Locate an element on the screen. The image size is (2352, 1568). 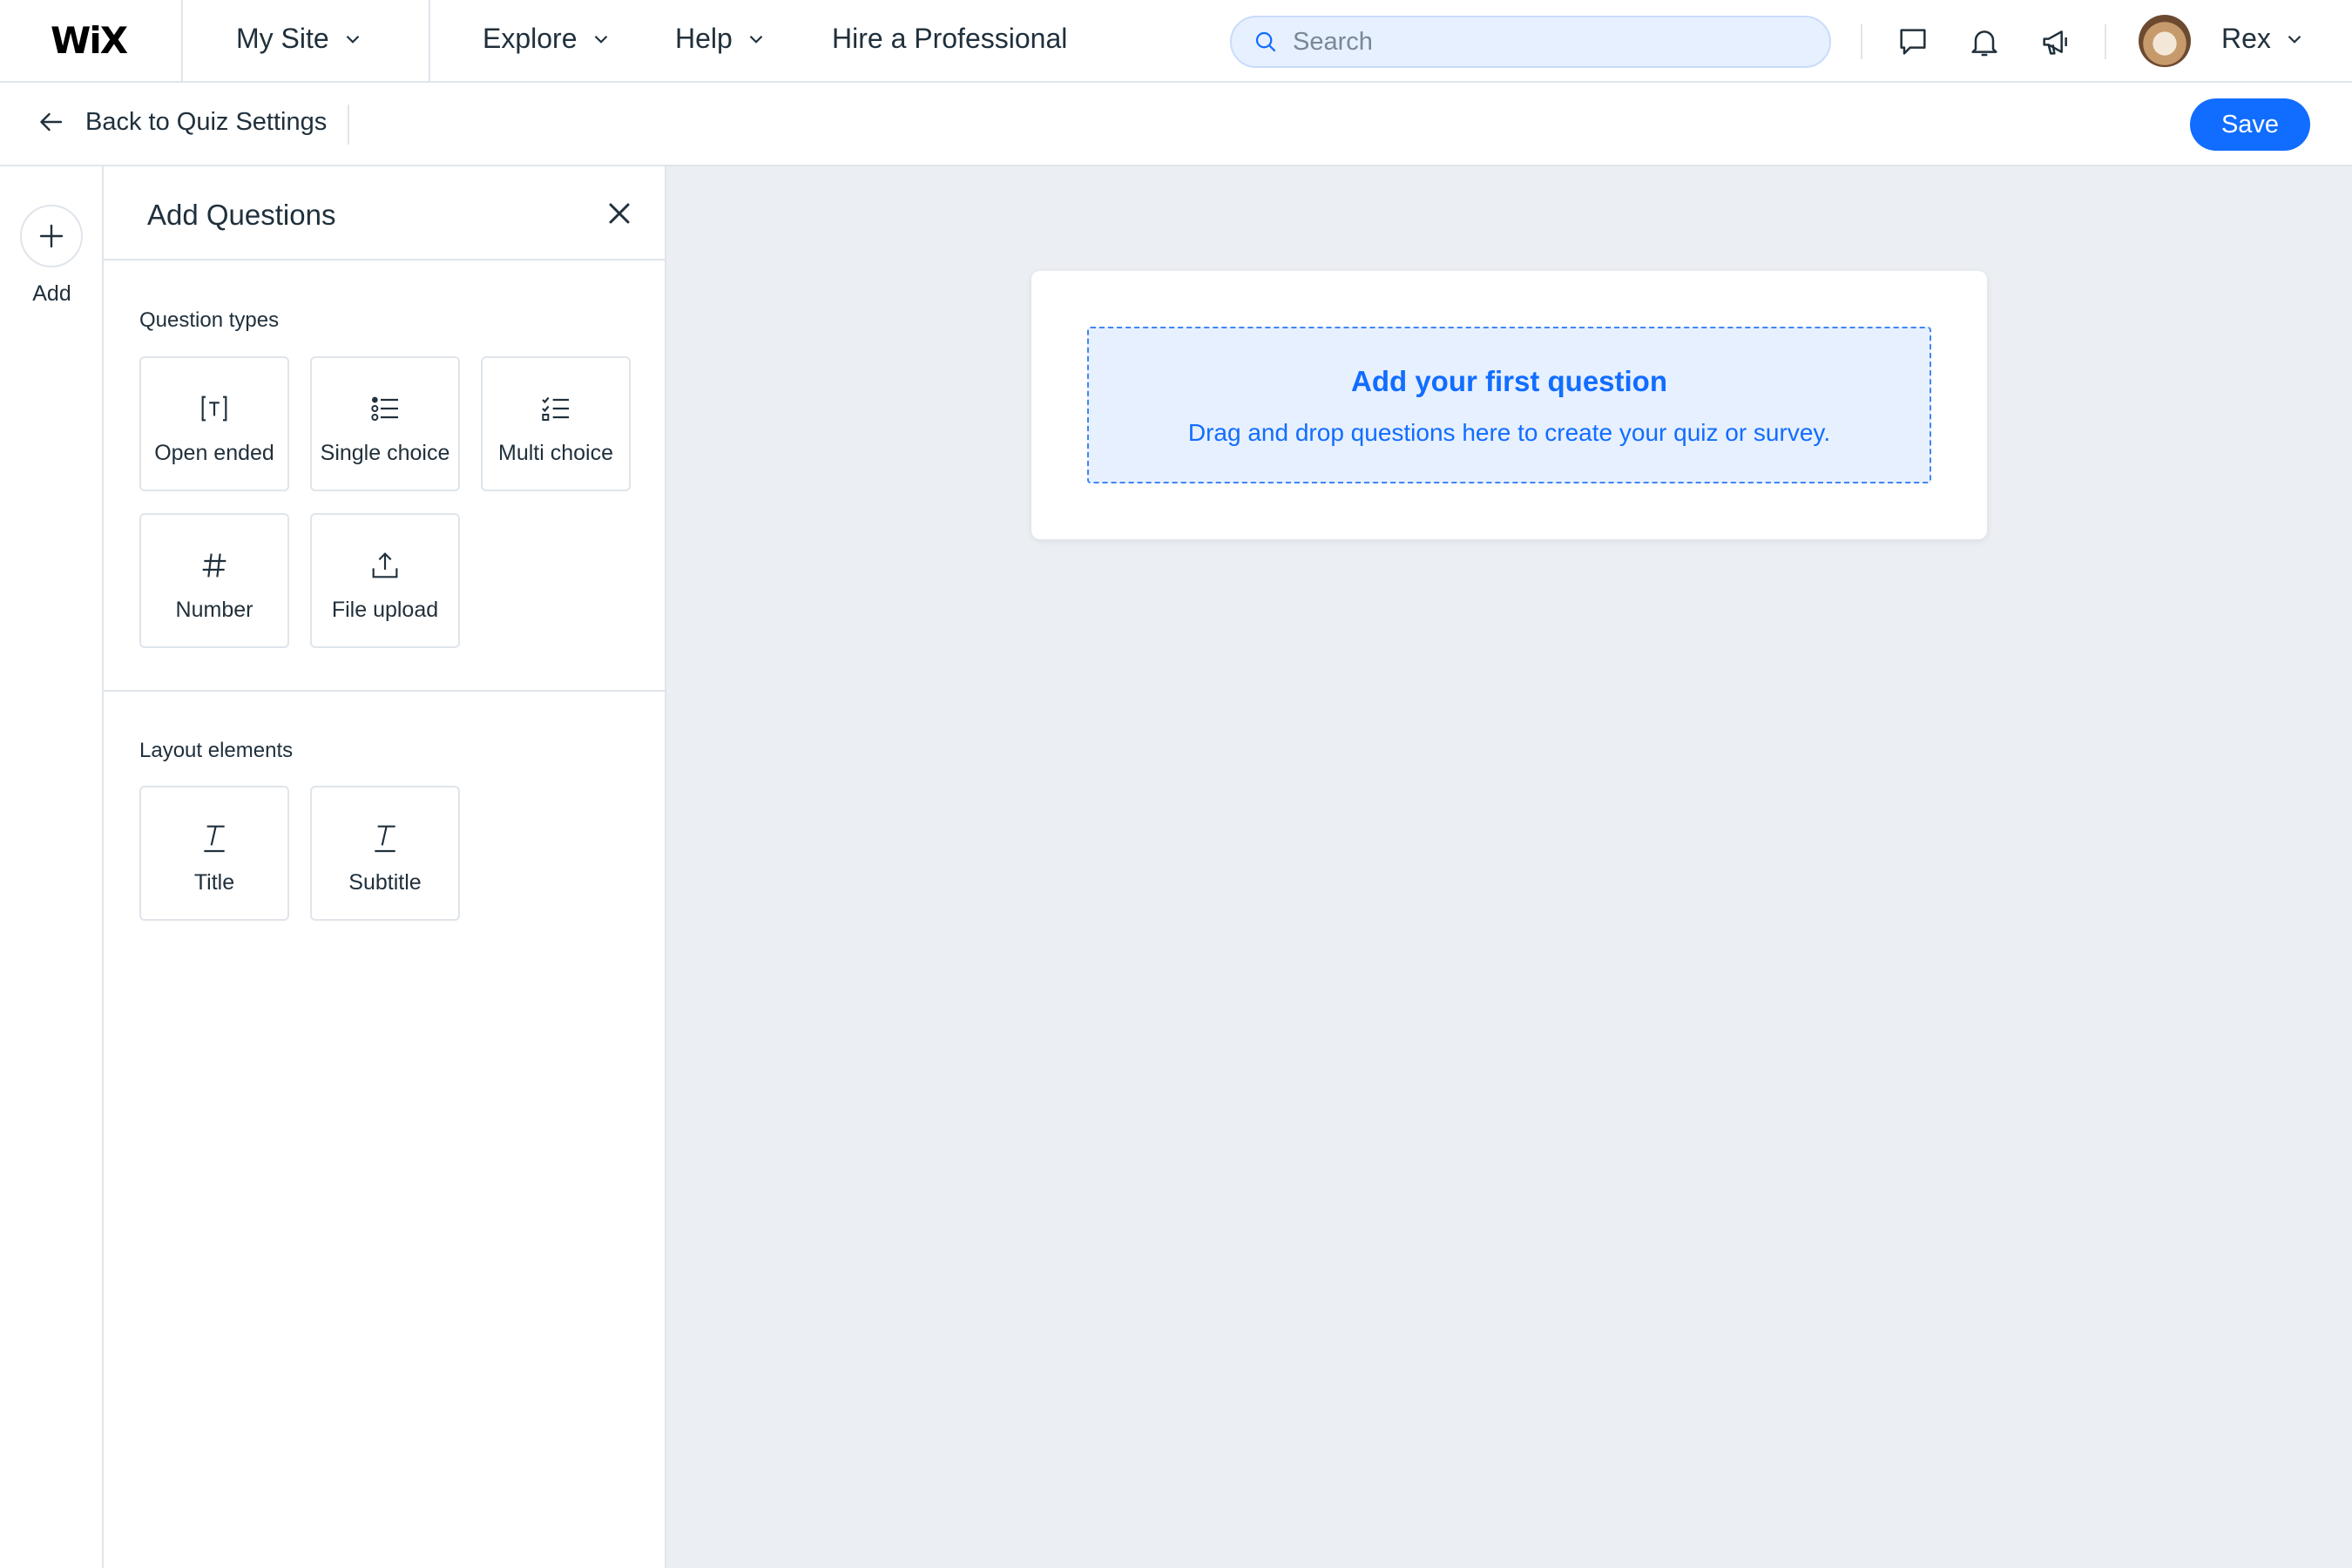
upload-icon is located at coordinates (385, 565).